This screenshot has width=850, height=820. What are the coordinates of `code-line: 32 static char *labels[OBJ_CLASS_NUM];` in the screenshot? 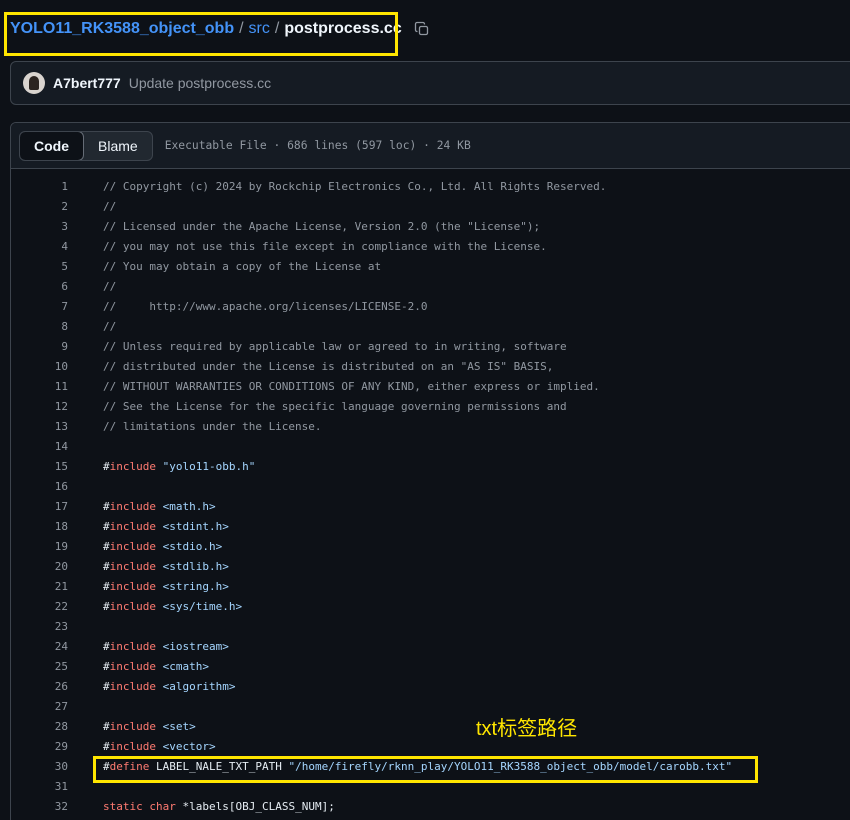 It's located at (430, 807).